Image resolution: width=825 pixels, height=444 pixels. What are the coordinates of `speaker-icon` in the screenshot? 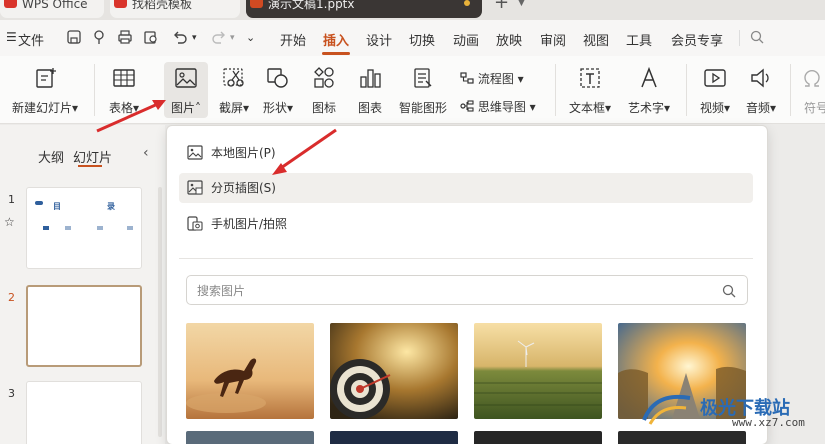 It's located at (760, 78).